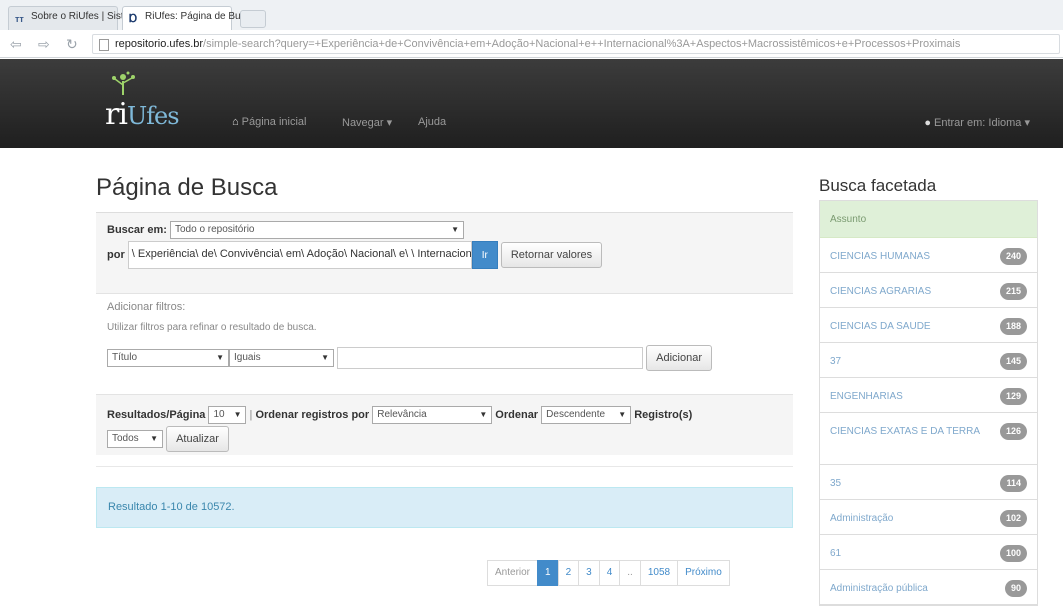 The width and height of the screenshot is (1063, 606). Describe the element at coordinates (116, 254) in the screenshot. I see `query-label: por` at that location.